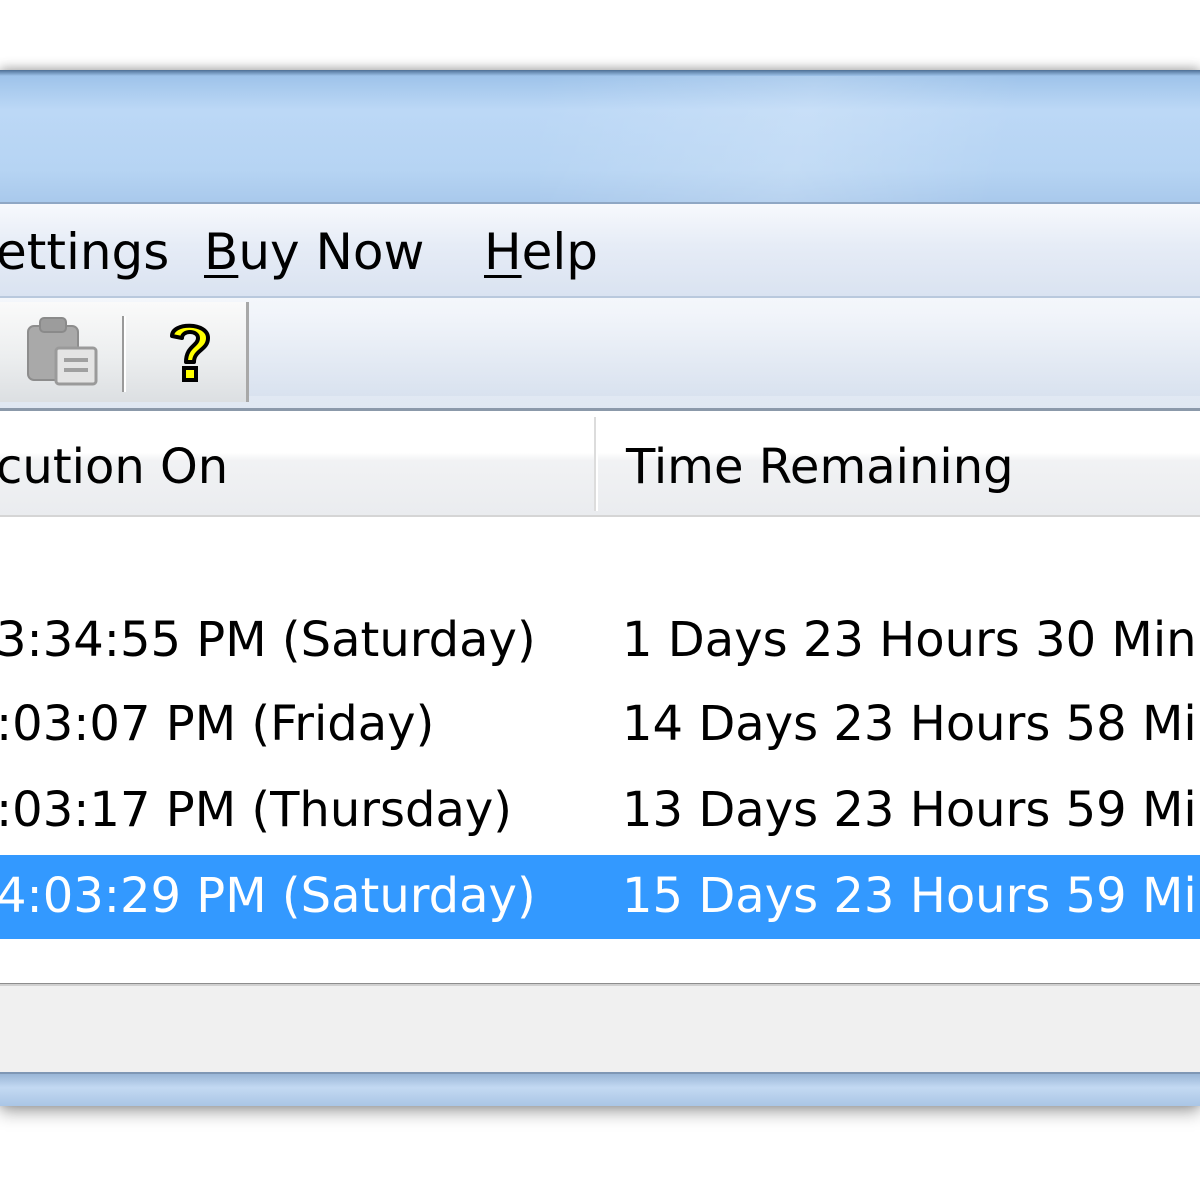  I want to click on toolbar-separator, so click(123, 354).